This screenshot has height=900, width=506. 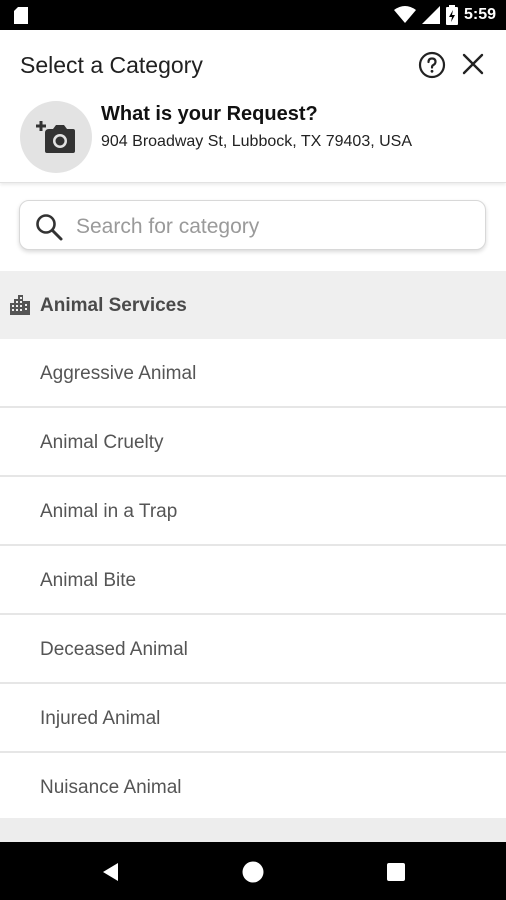 I want to click on section-label: Animal Services, so click(x=113, y=305).